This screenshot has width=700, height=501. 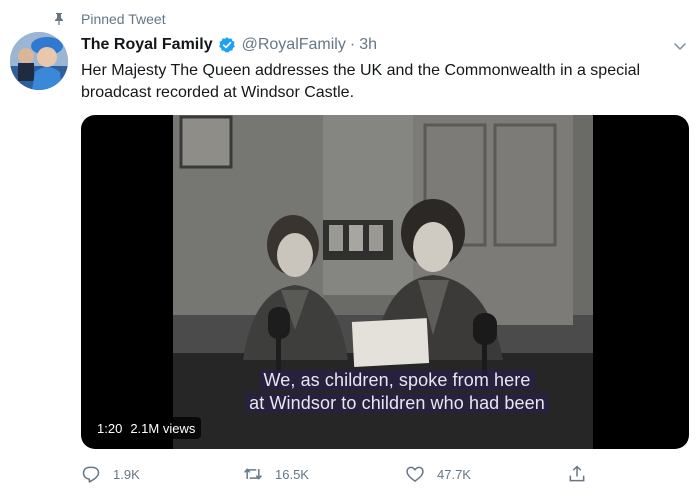 I want to click on tweet-timestamp: 3h, so click(x=368, y=45).